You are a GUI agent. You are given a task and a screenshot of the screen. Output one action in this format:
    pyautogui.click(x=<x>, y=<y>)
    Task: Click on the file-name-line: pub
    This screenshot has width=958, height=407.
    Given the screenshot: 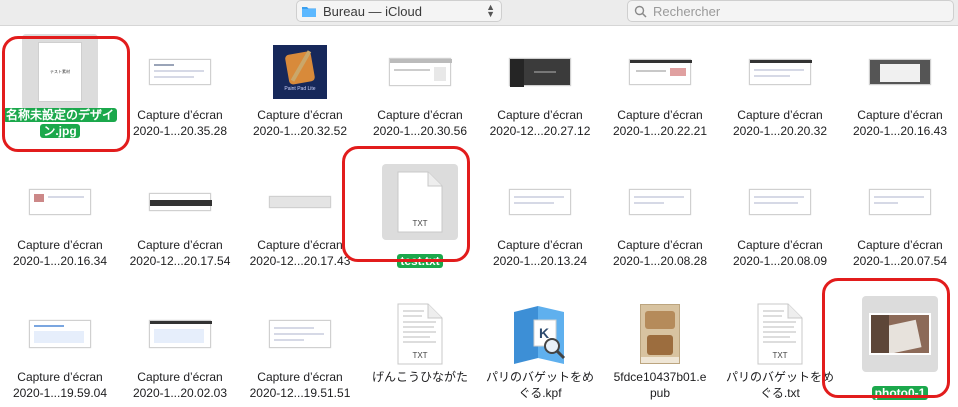 What is the action you would take?
    pyautogui.click(x=660, y=393)
    